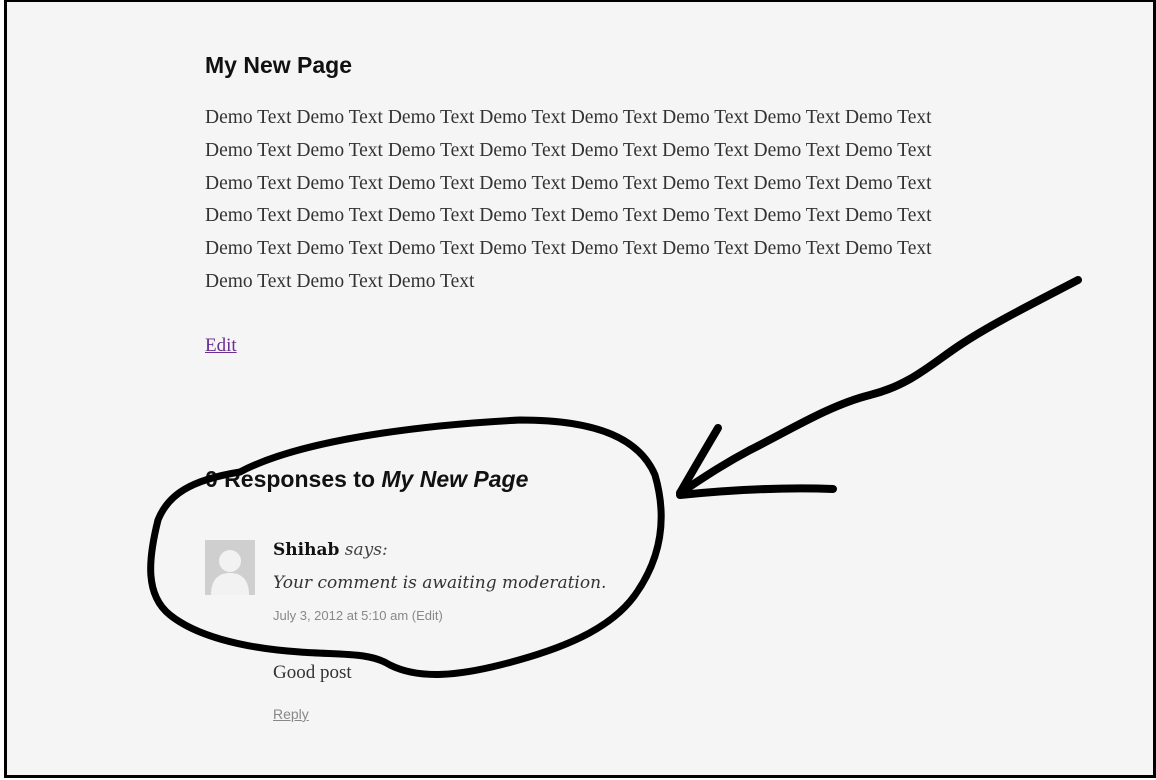 This screenshot has width=1156, height=780. I want to click on comment-meta: July 3, 2012 at 5:10 am (Edit), so click(358, 615).